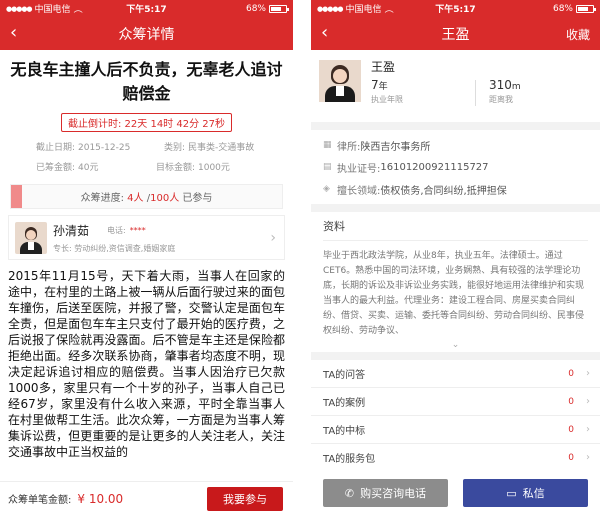 The height and width of the screenshot is (515, 600). What do you see at coordinates (455, 229) in the screenshot?
I see `bio-title: 资料` at bounding box center [455, 229].